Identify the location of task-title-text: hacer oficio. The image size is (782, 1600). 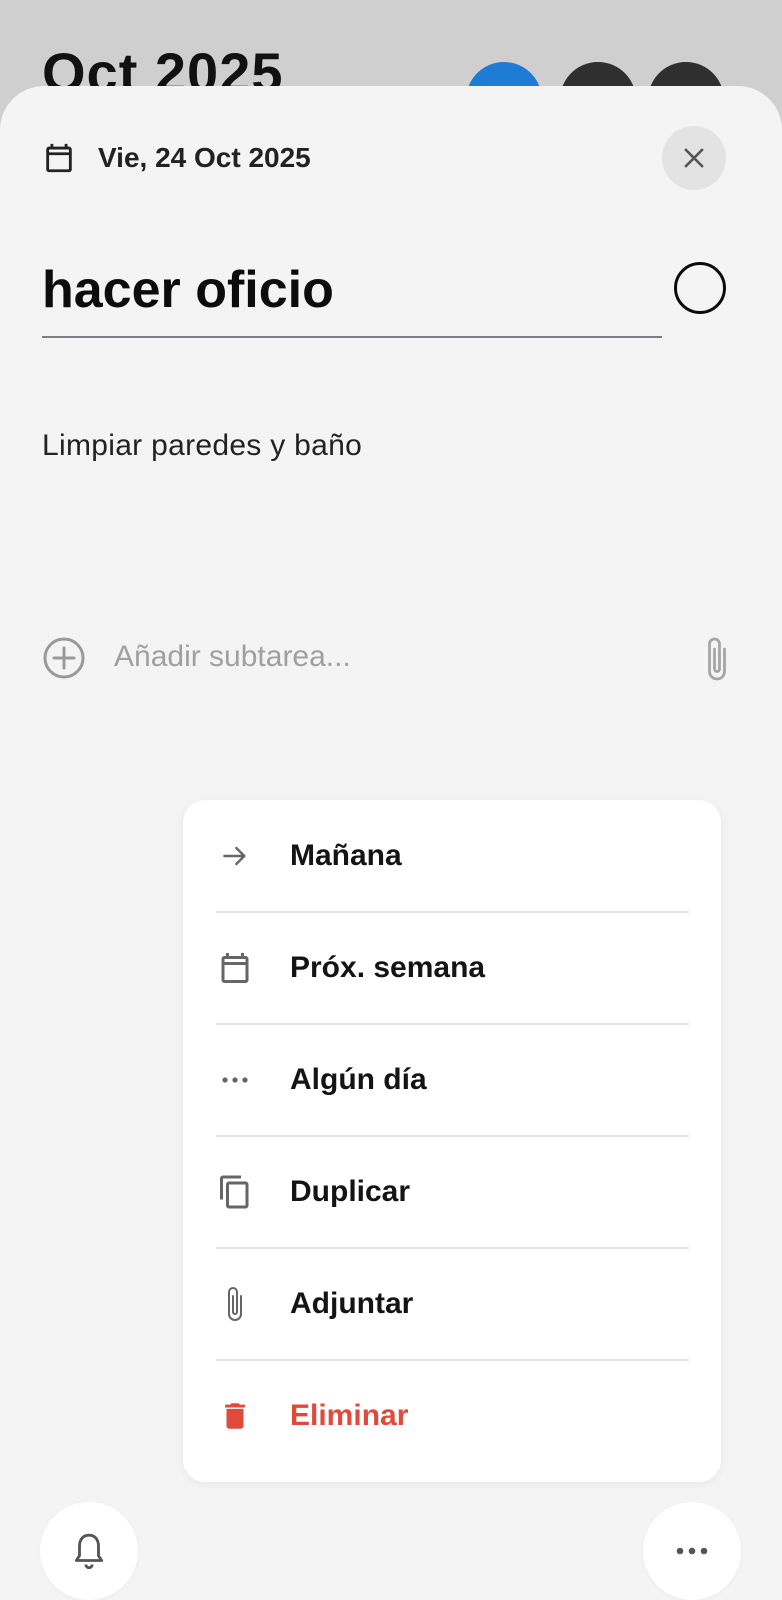
(188, 290).